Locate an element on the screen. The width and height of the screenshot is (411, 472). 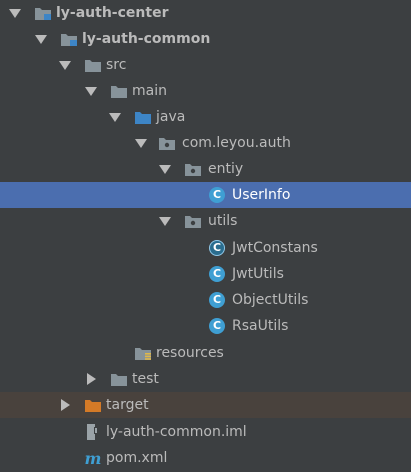
tree-node-resources: resources is located at coordinates (205, 353).